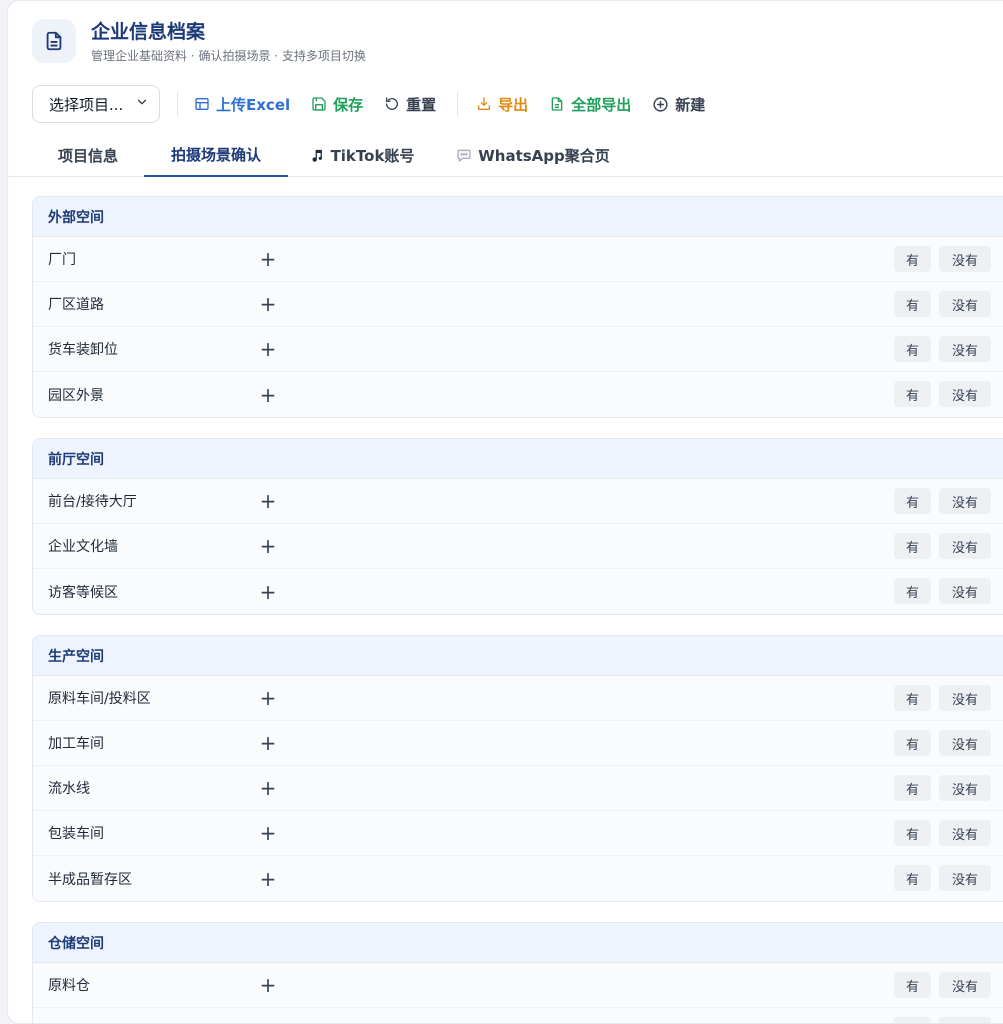  I want to click on export-button: 导出, so click(502, 104).